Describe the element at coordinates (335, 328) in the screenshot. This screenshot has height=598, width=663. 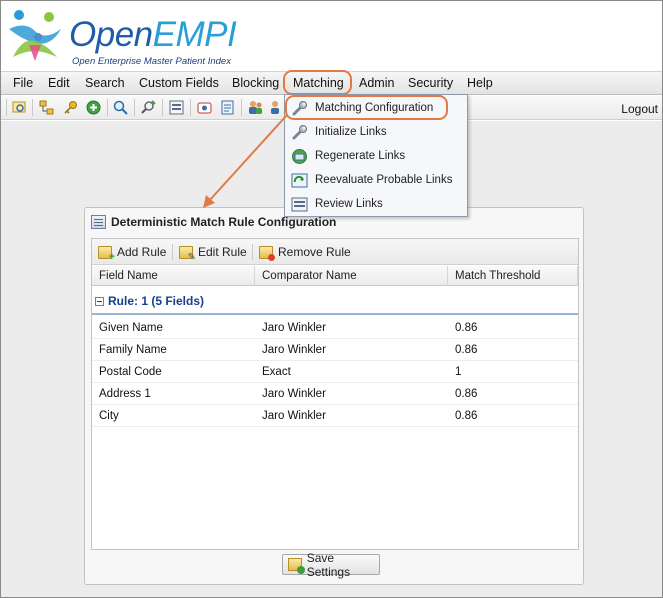
I see `table-row: Given Name Jaro Winkler 0.86` at that location.